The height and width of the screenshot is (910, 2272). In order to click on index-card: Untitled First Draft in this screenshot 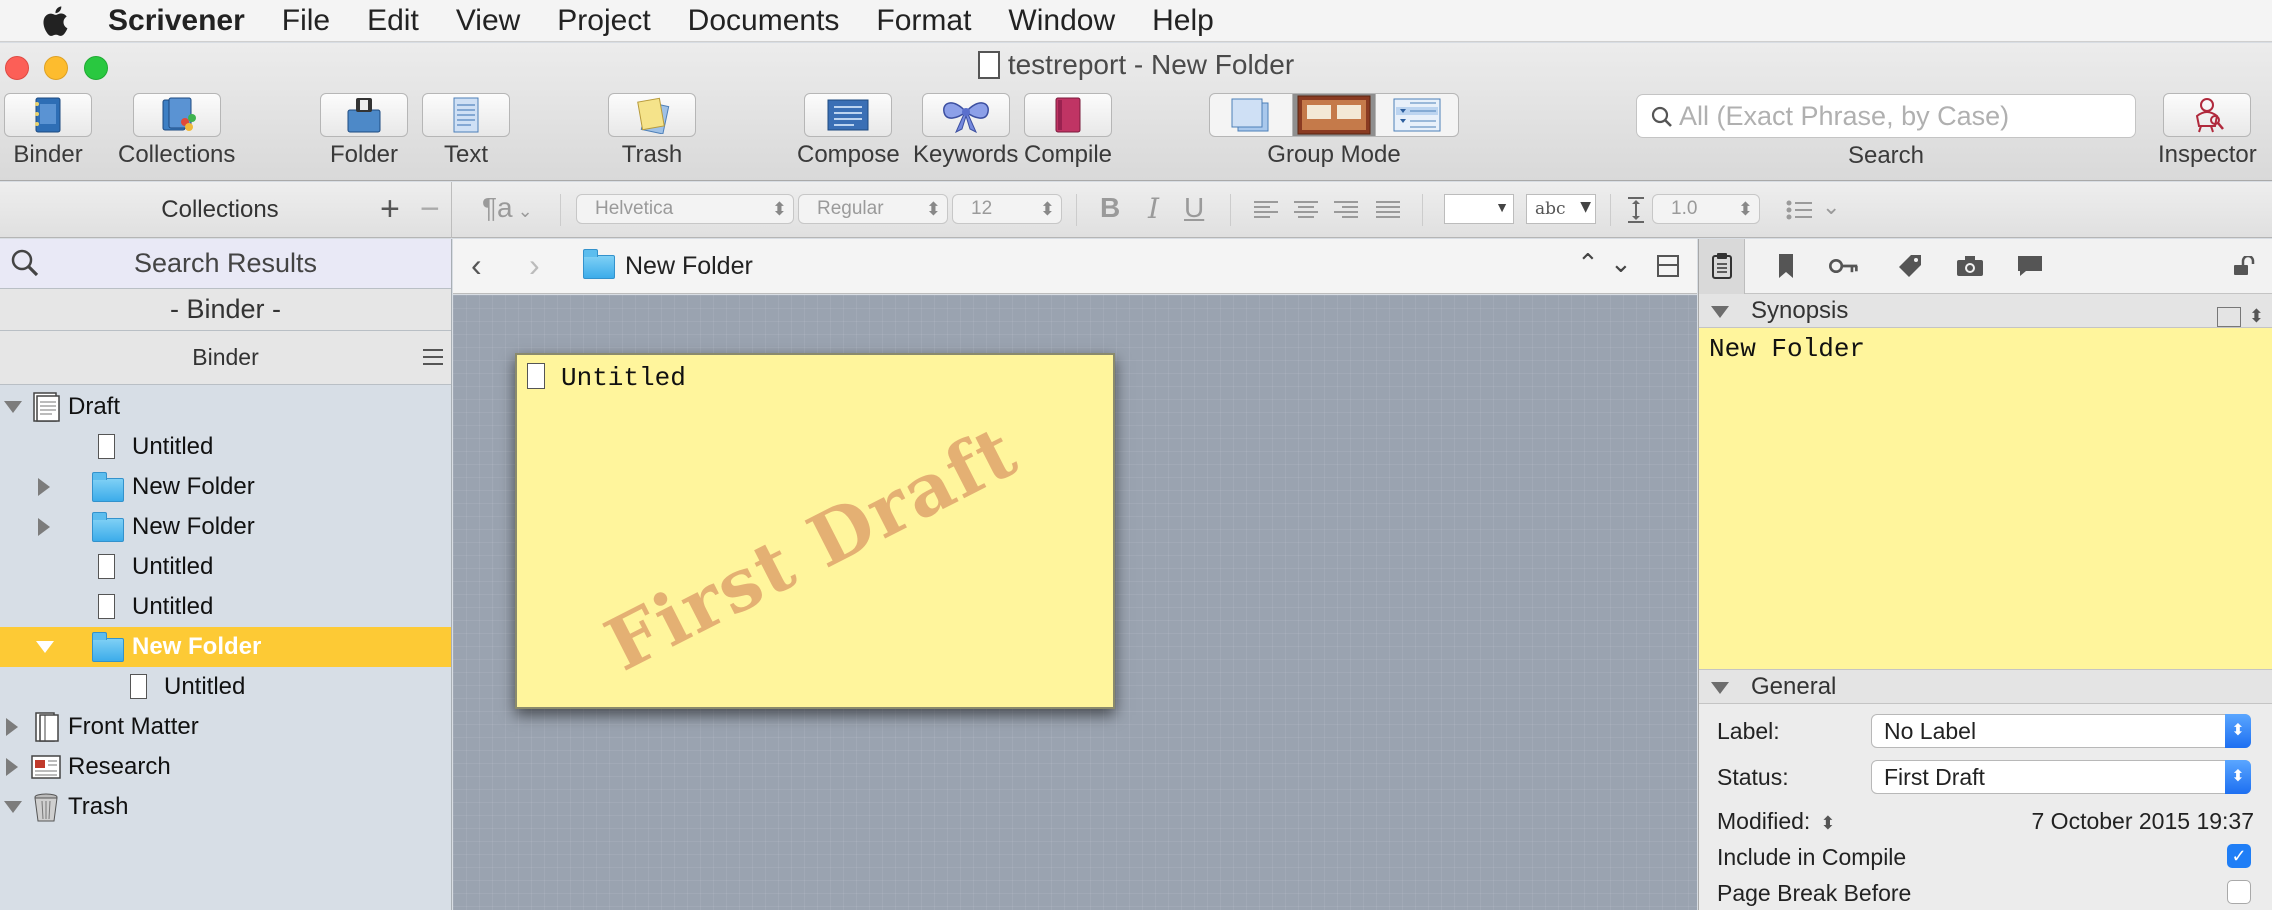, I will do `click(815, 531)`.